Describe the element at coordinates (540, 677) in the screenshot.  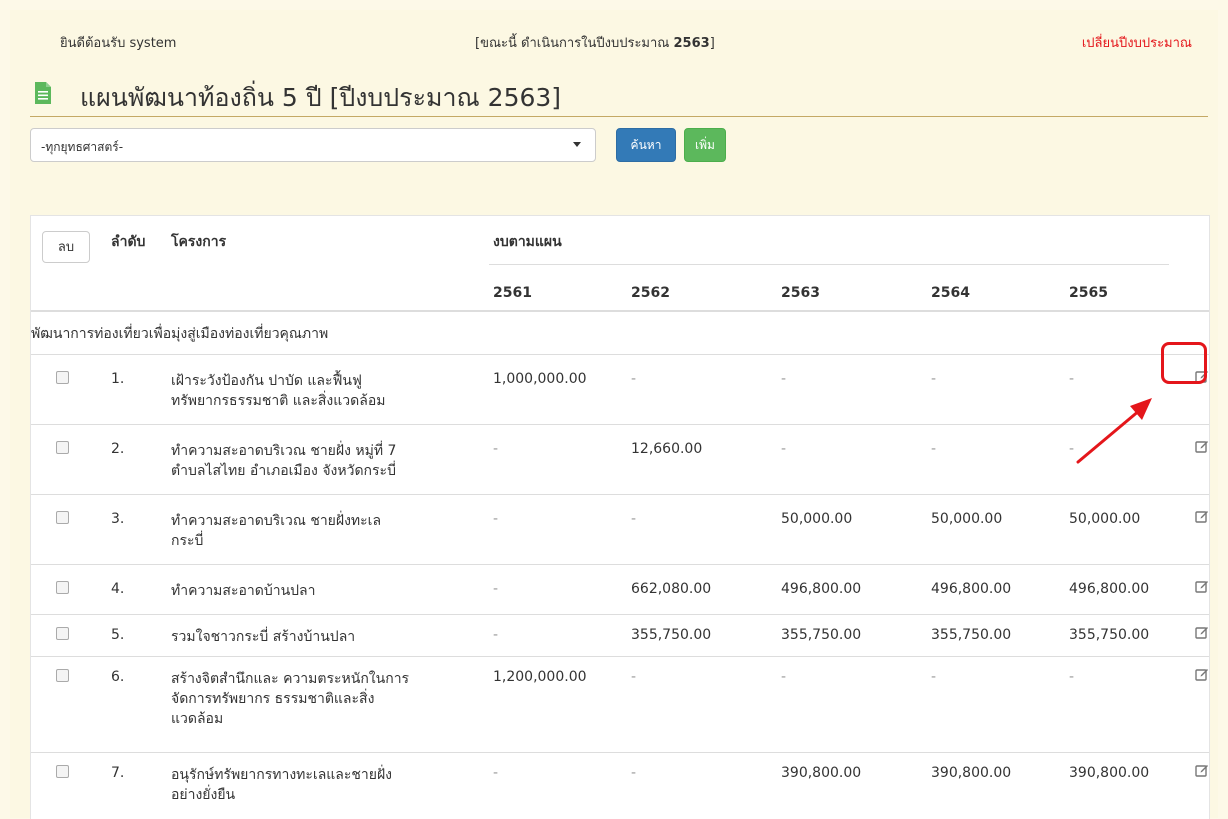
I see `budget-cell: 1,200,000.00` at that location.